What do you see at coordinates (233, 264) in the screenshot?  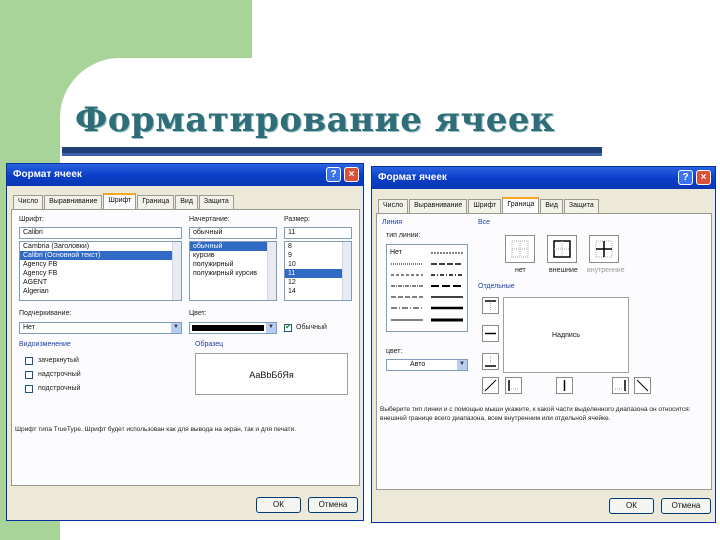 I see `list-item: полужирный` at bounding box center [233, 264].